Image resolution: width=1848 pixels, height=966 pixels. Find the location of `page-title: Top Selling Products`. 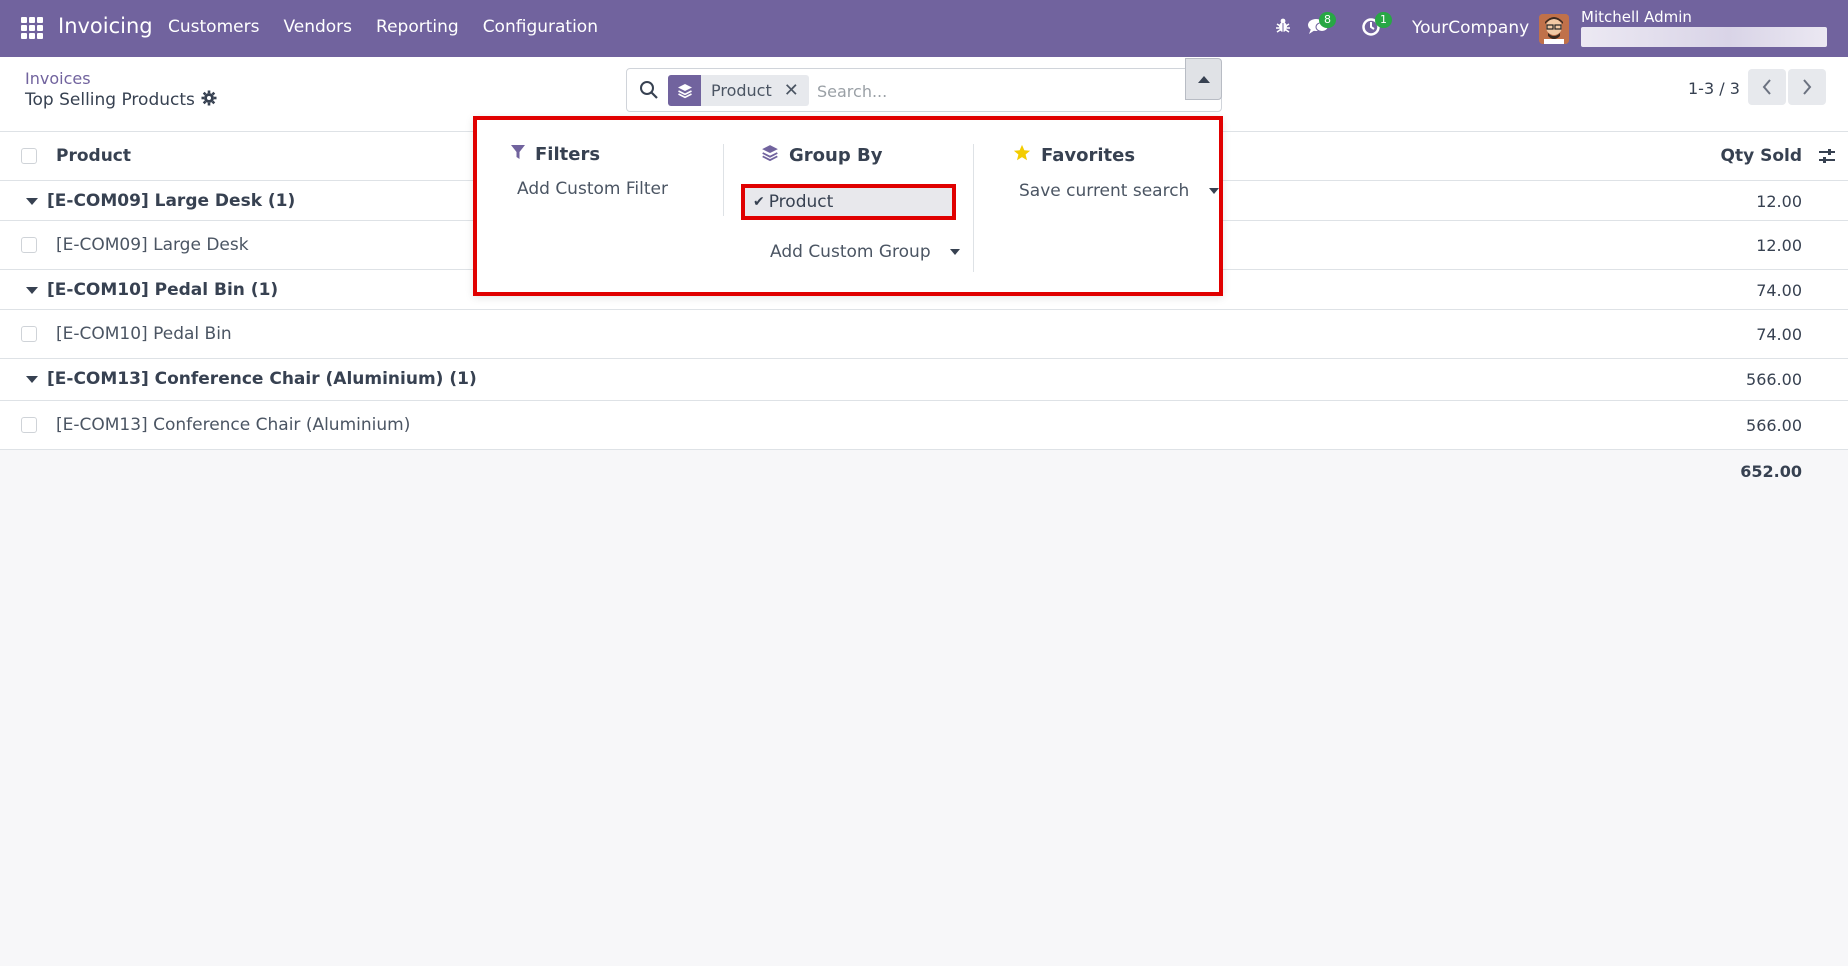

page-title: Top Selling Products is located at coordinates (110, 100).